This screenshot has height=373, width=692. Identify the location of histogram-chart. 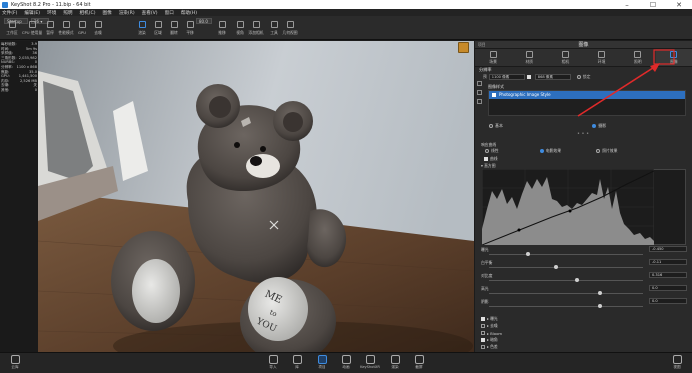
(568, 207).